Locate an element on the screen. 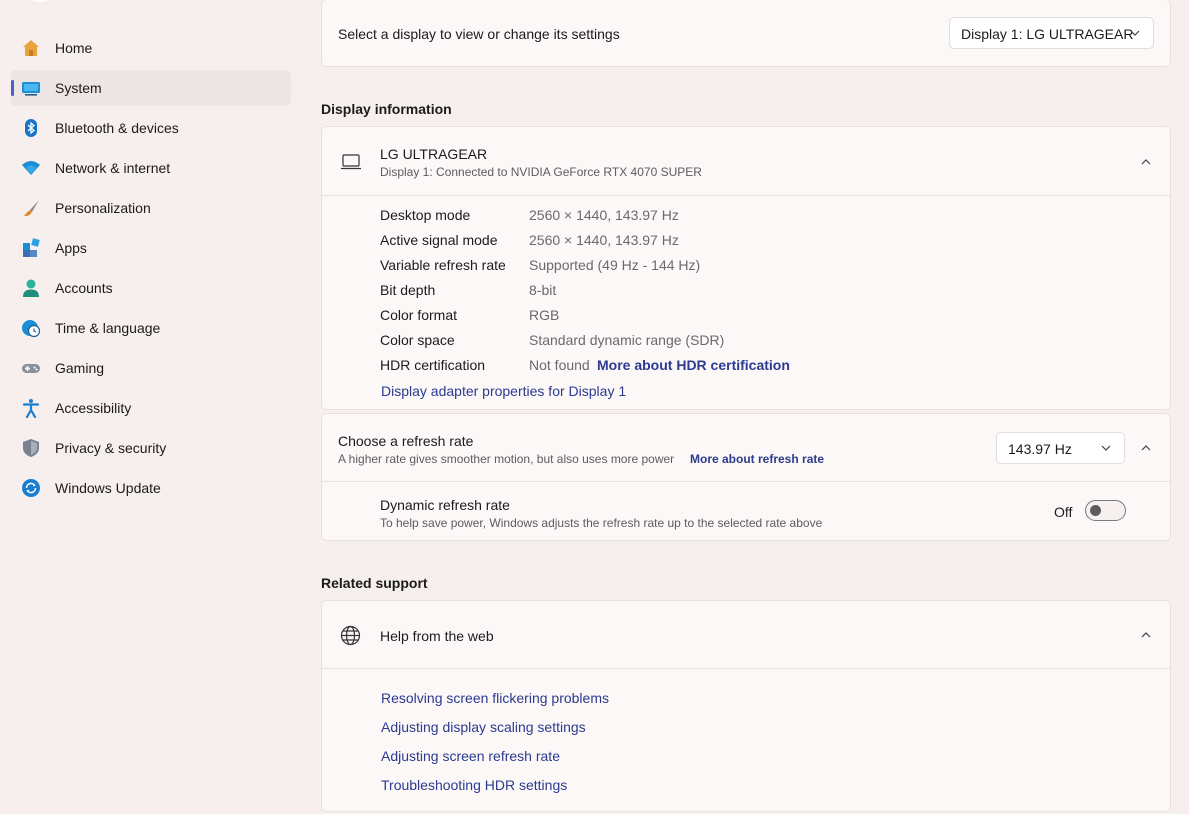 This screenshot has width=1189, height=814. sidebar-item-label: Time & language is located at coordinates (108, 328).